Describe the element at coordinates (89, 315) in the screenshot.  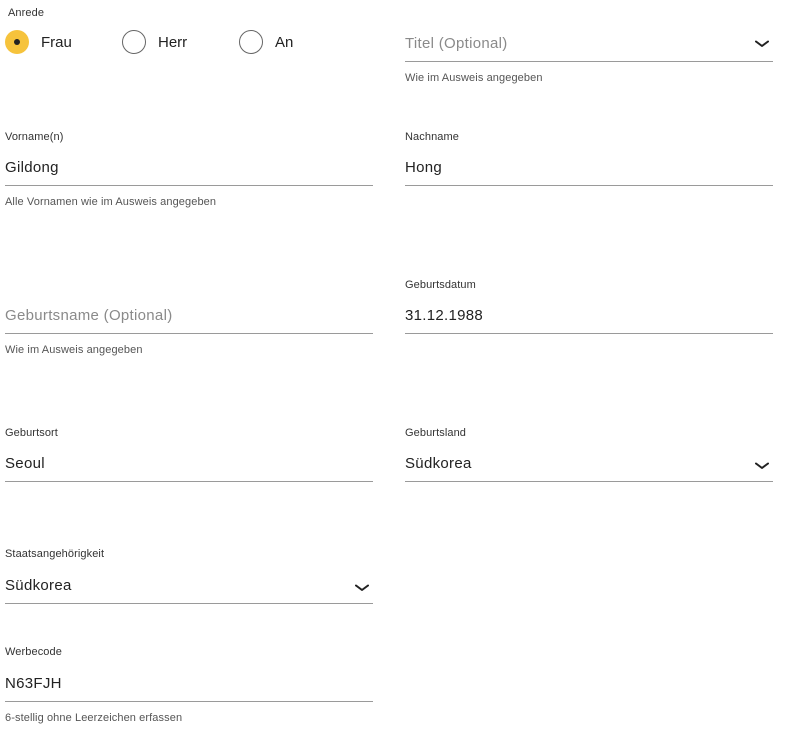
I see `birth-name-placeholder: Geburtsname (Optional)` at that location.